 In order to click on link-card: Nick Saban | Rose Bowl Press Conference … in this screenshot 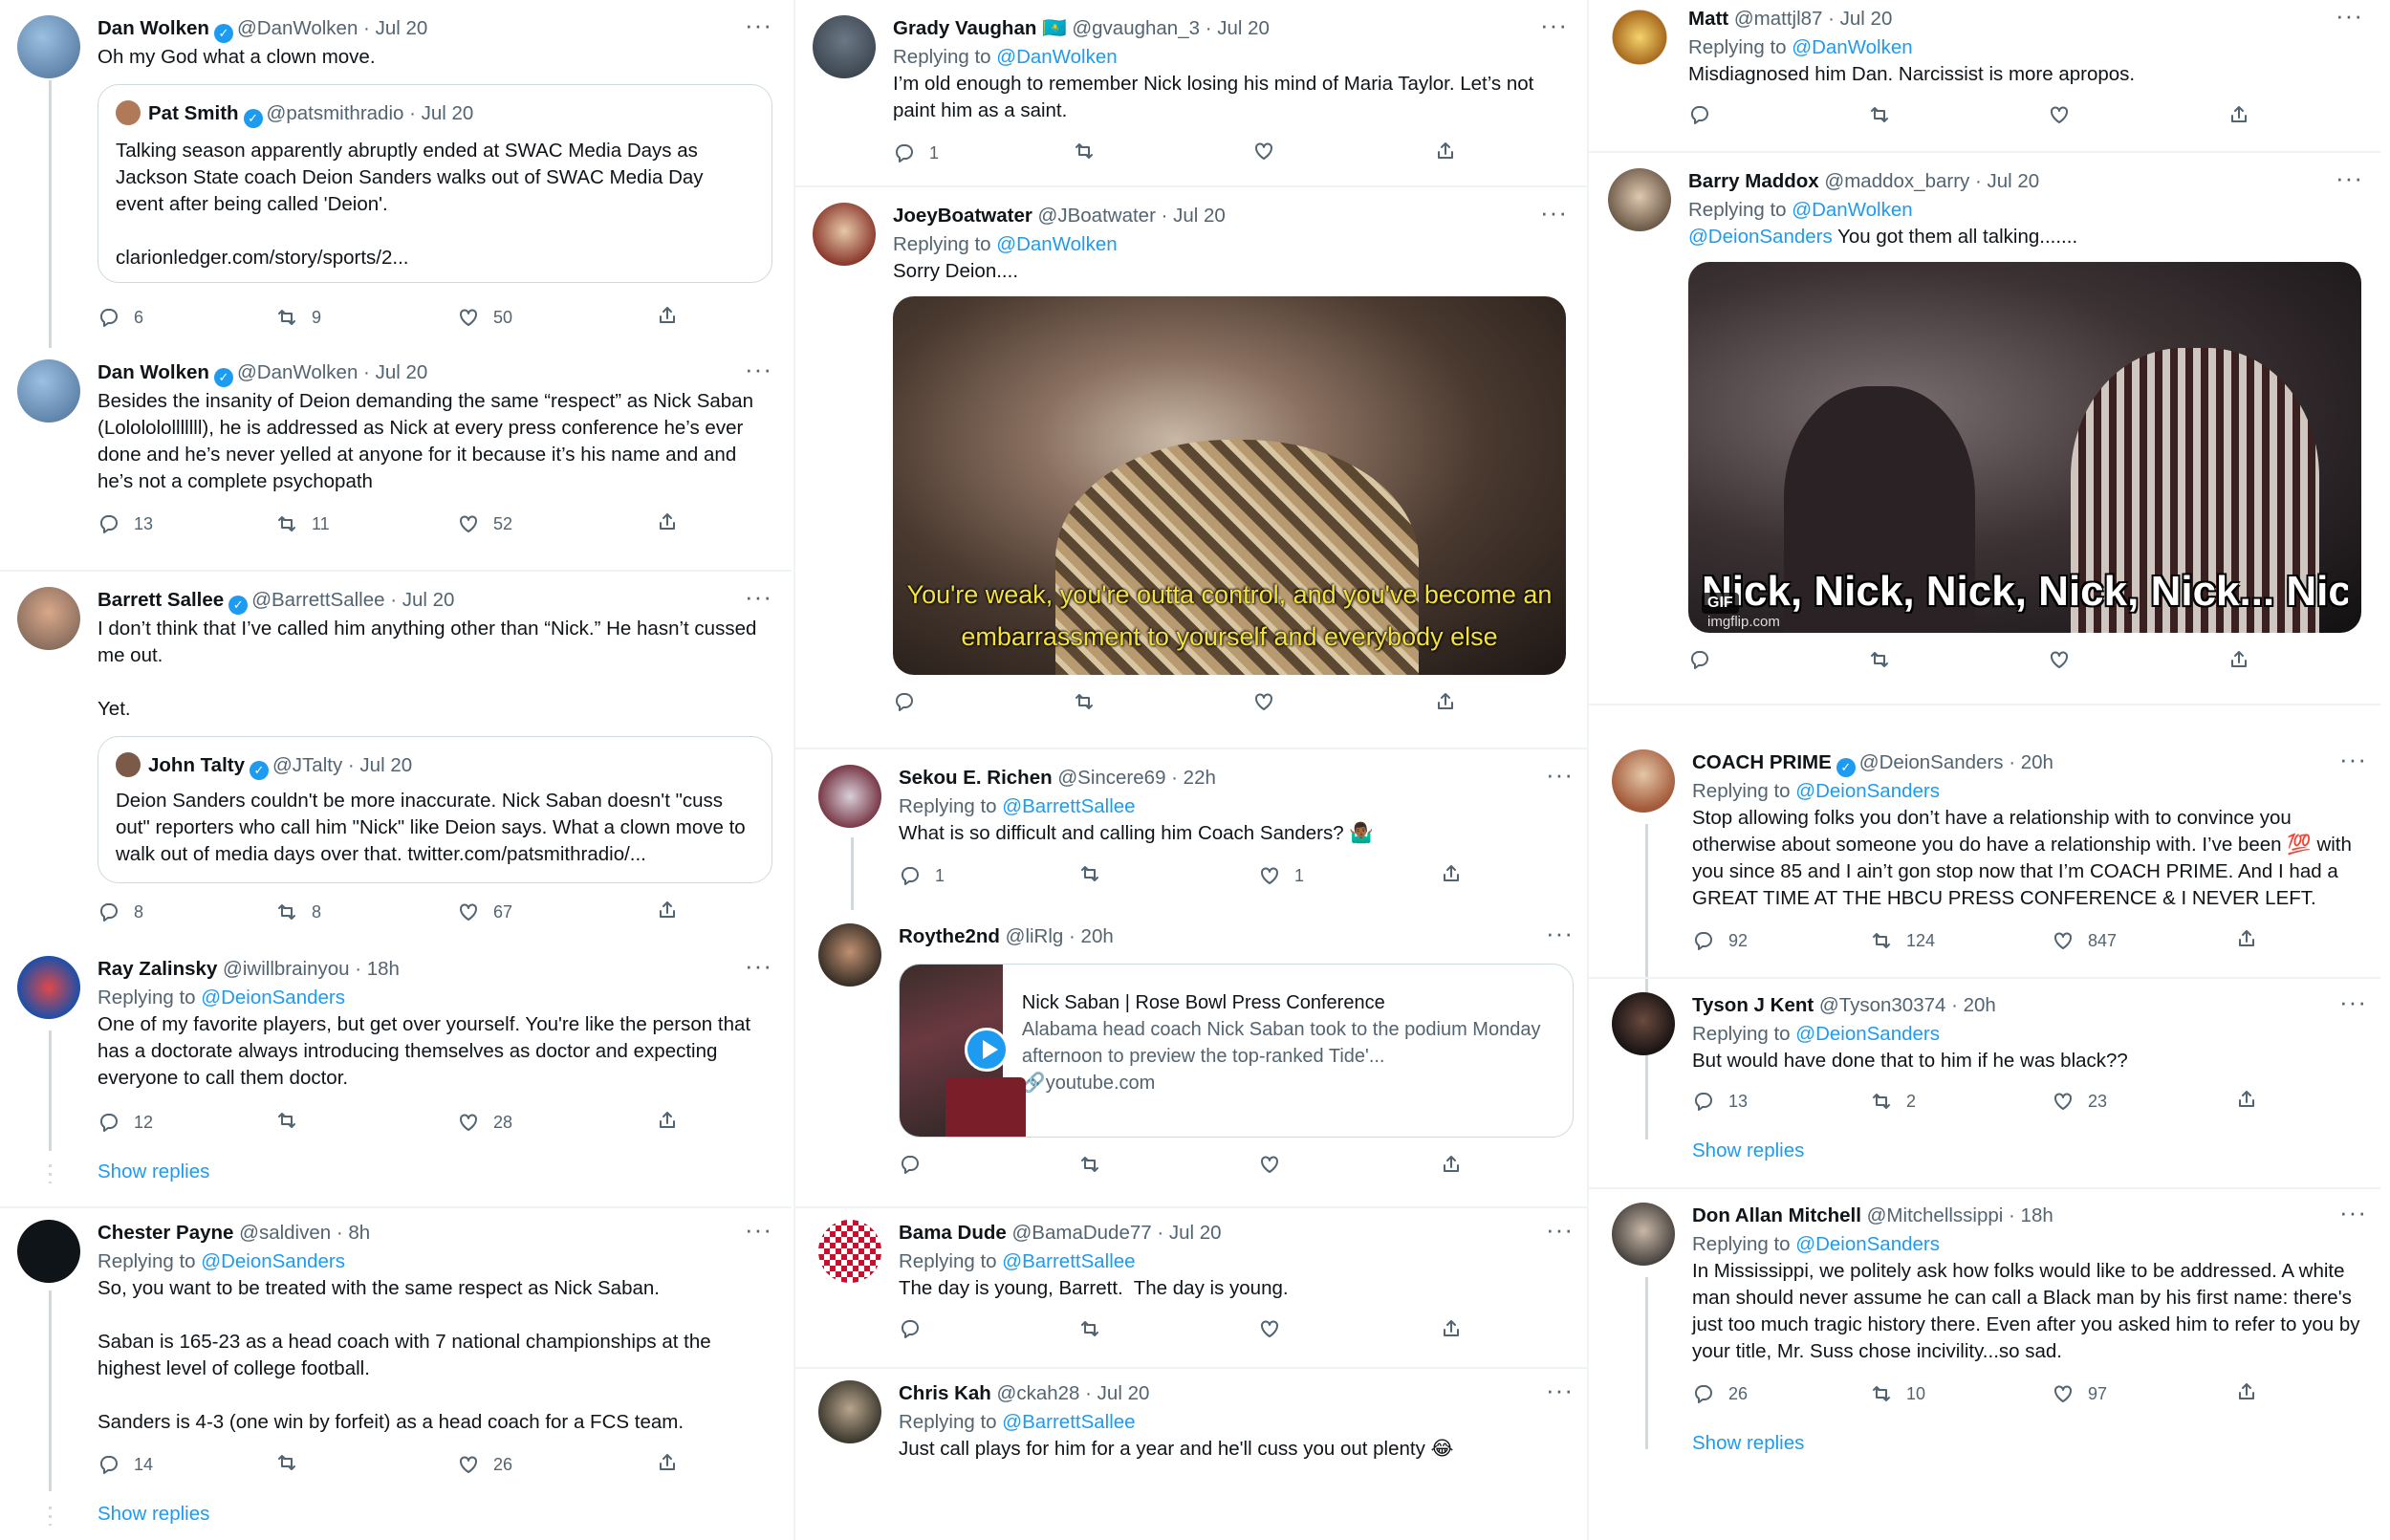, I will do `click(1236, 1051)`.